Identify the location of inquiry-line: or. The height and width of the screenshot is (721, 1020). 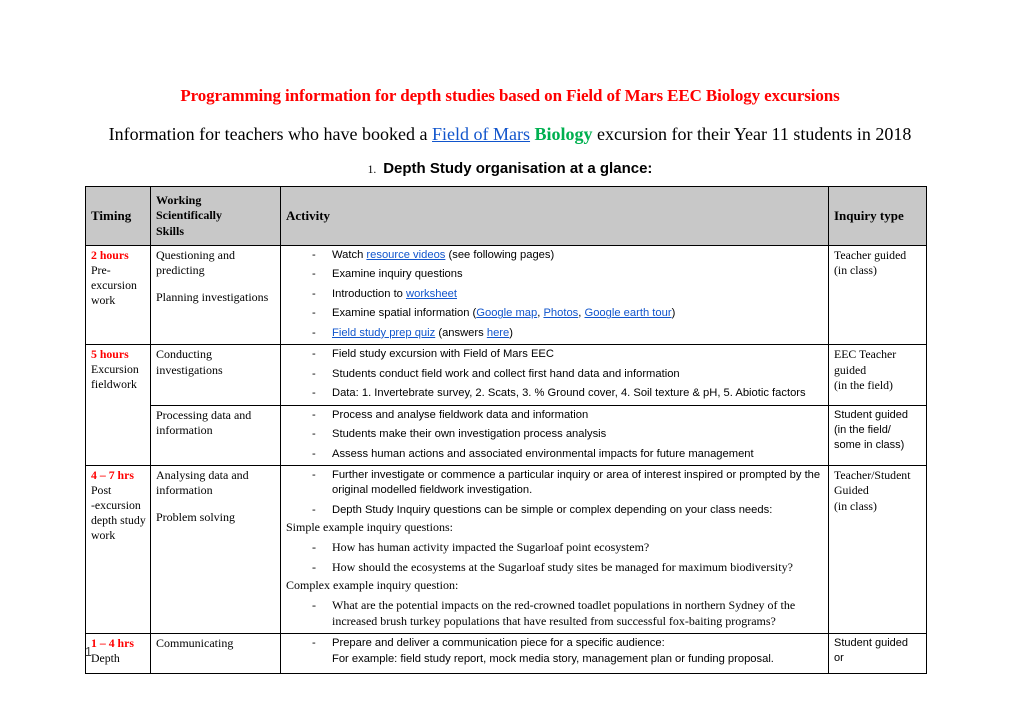
(839, 657).